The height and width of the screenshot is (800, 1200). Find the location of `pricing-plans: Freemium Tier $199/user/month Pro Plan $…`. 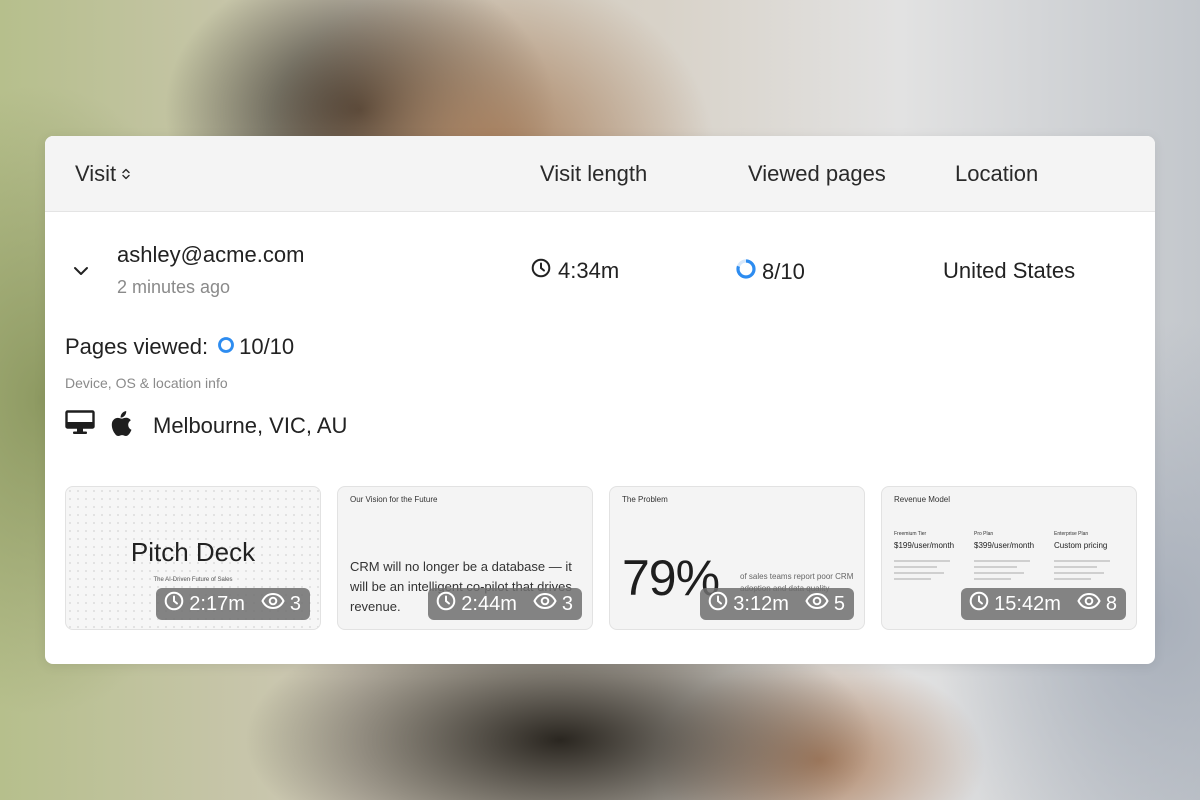

pricing-plans: Freemium Tier $199/user/month Pro Plan $… is located at coordinates (1005, 557).